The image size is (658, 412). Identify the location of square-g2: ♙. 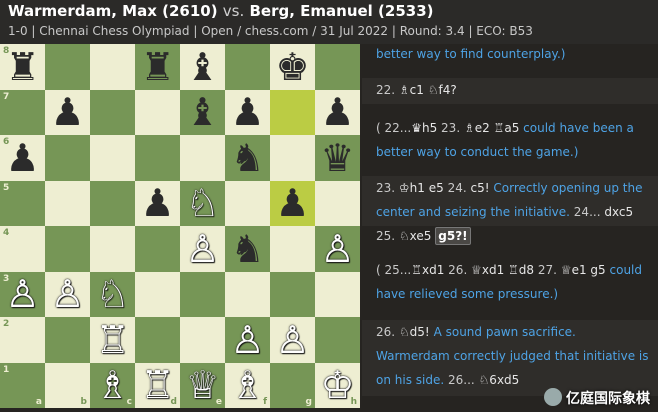
(292, 340).